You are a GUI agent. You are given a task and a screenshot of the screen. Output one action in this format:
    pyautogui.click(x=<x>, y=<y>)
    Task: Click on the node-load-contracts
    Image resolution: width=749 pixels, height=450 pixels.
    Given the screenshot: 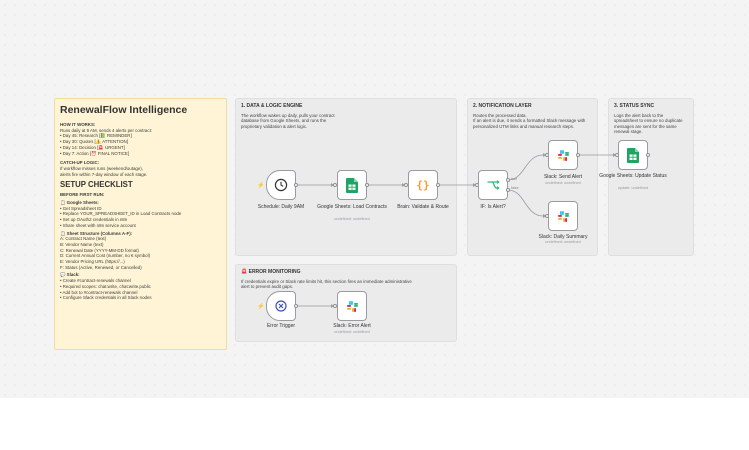 What is the action you would take?
    pyautogui.click(x=352, y=185)
    